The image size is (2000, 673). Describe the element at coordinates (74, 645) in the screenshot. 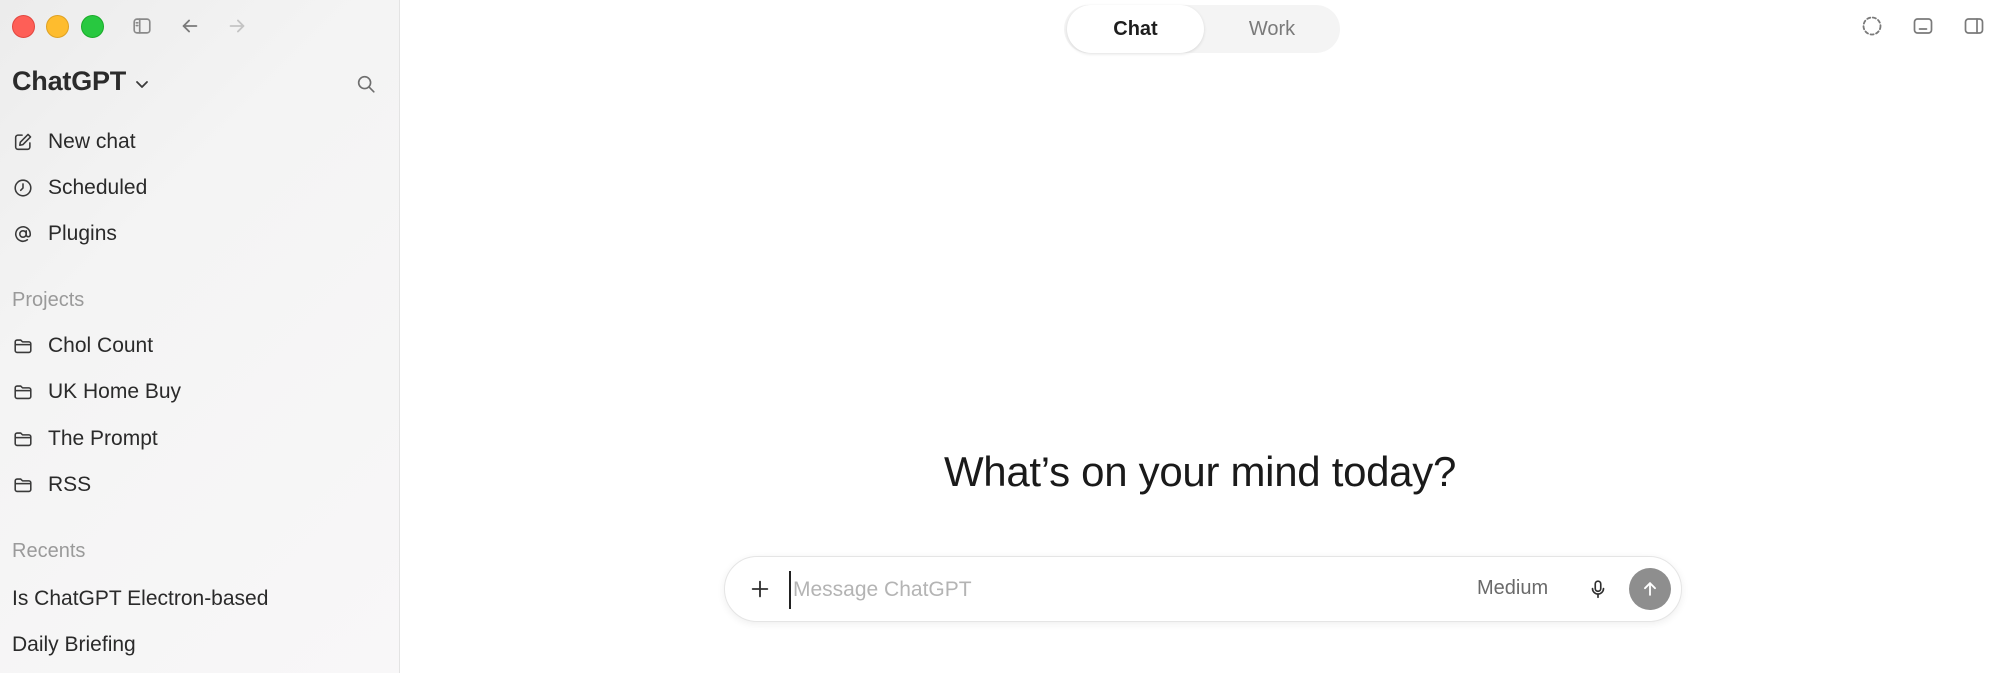

I see `recent-chat-item: Daily Briefing` at that location.